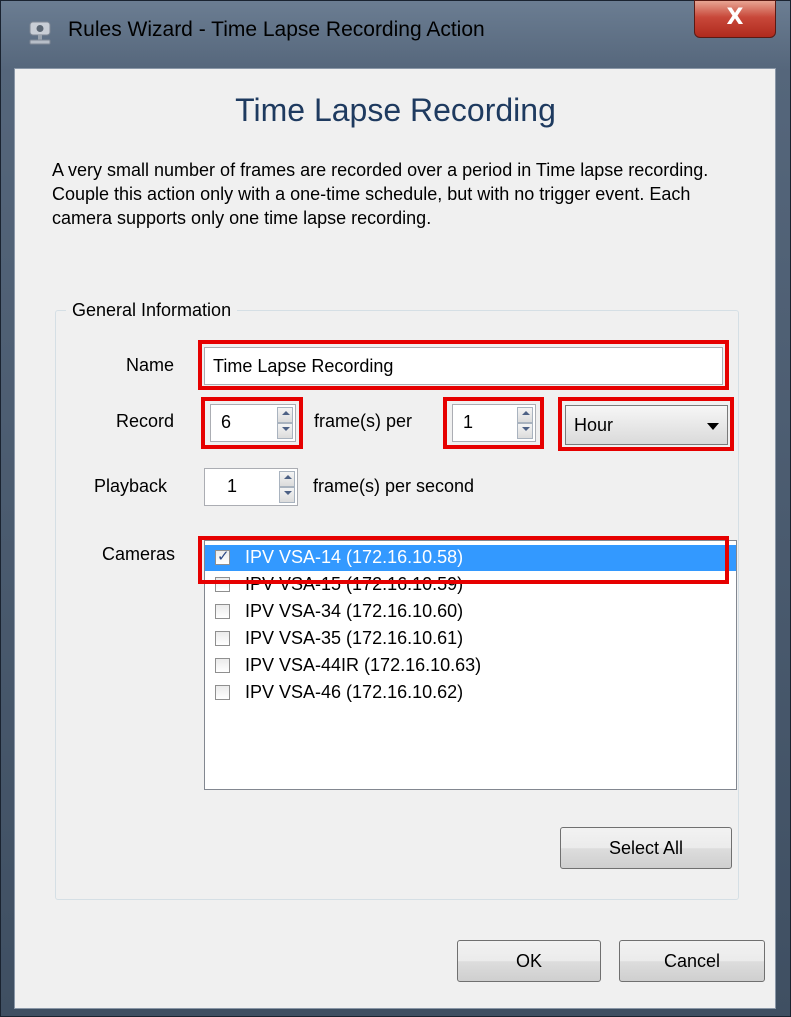 Image resolution: width=791 pixels, height=1017 pixels. I want to click on select-all-button: Select All, so click(646, 848).